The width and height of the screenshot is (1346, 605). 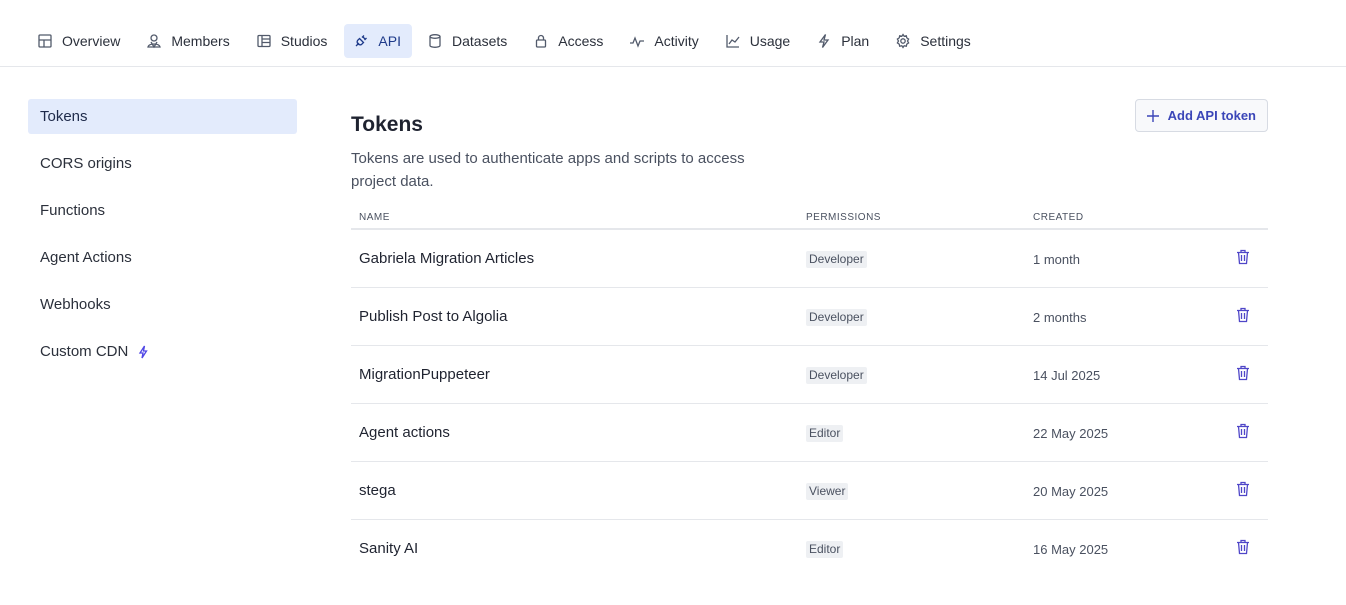 I want to click on members-icon, so click(x=154, y=41).